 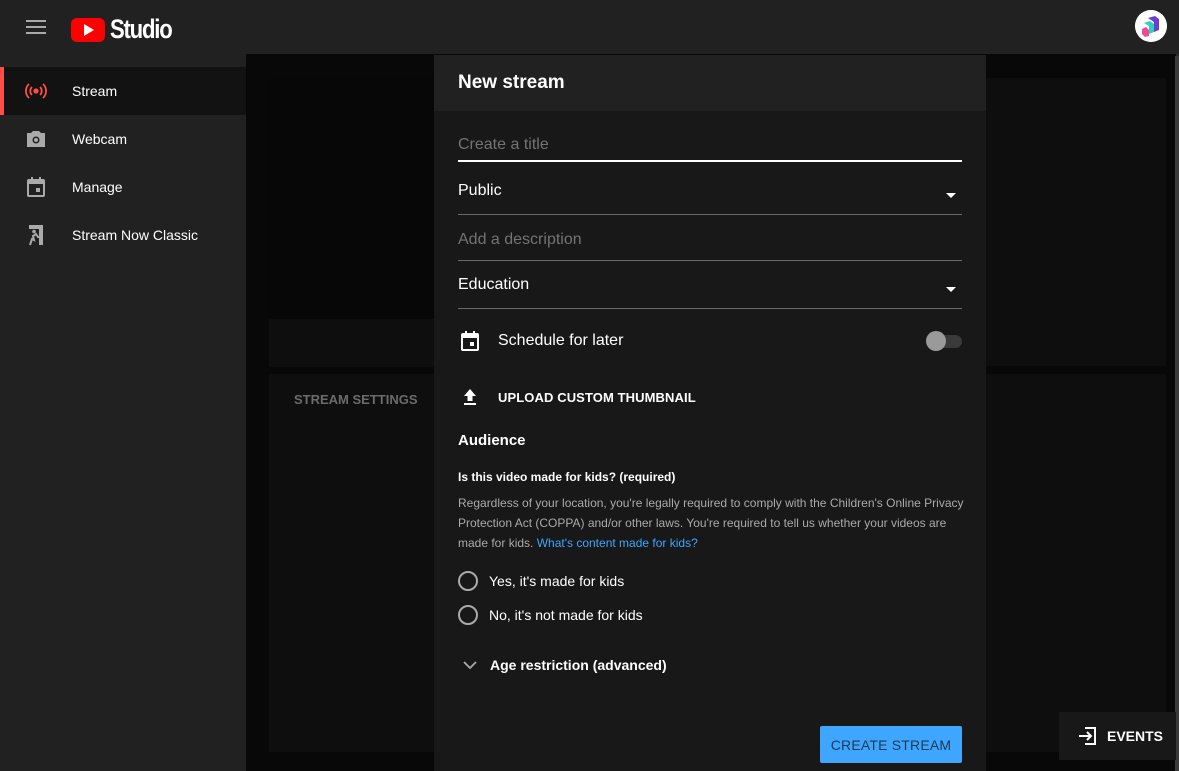 What do you see at coordinates (480, 190) in the screenshot?
I see `visibility-value: Public` at bounding box center [480, 190].